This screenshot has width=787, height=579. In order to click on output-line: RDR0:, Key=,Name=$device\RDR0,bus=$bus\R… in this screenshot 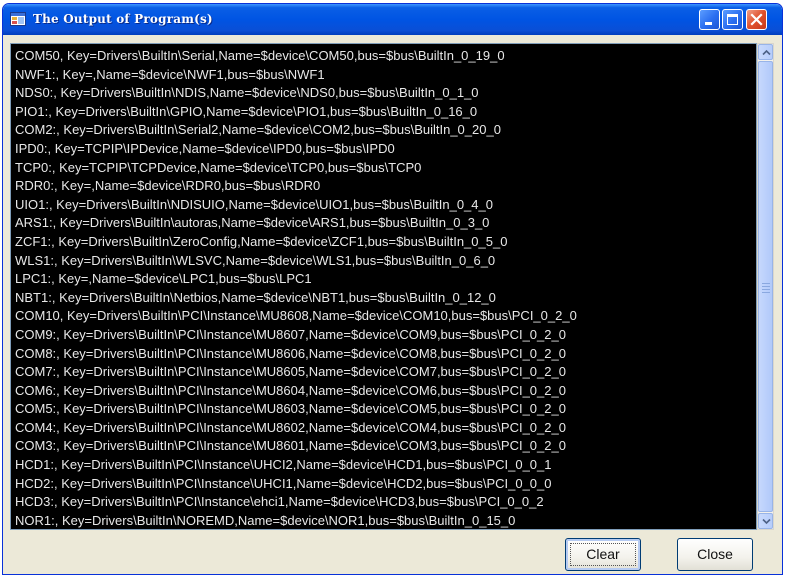, I will do `click(168, 186)`.